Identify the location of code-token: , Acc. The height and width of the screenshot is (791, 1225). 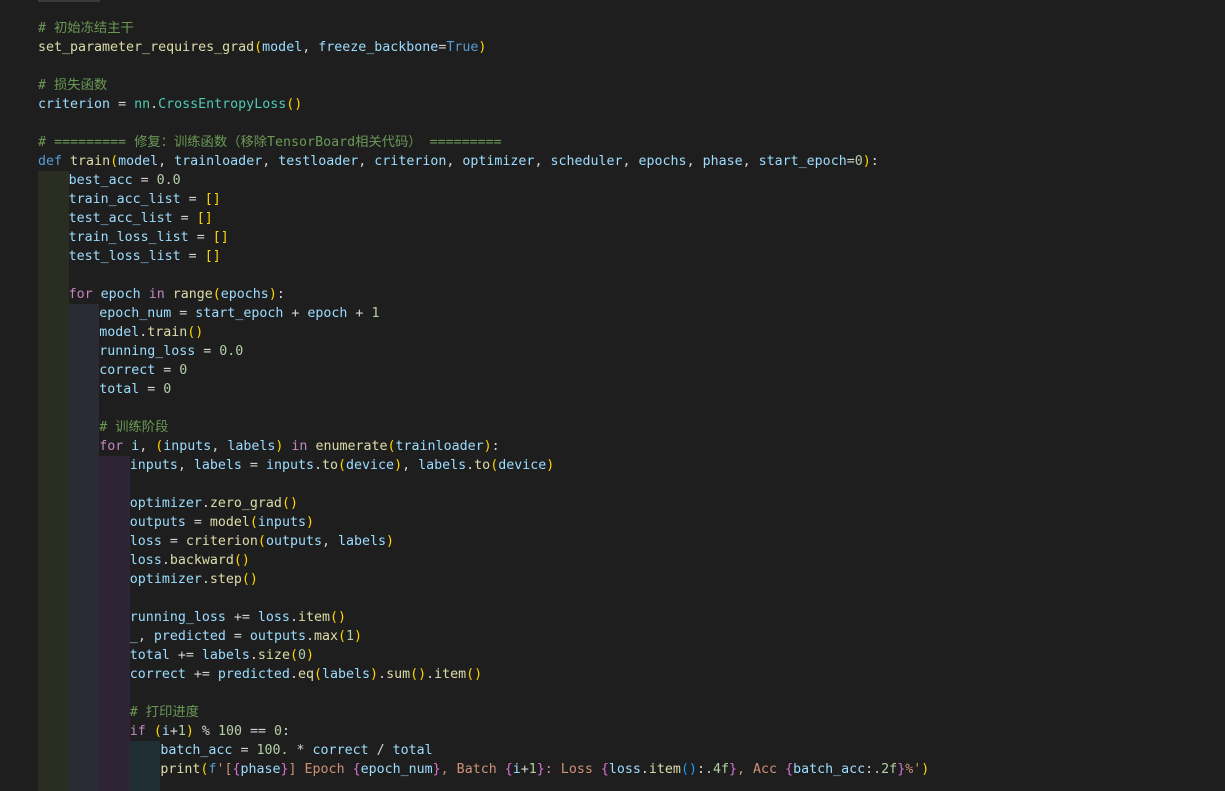
(761, 769).